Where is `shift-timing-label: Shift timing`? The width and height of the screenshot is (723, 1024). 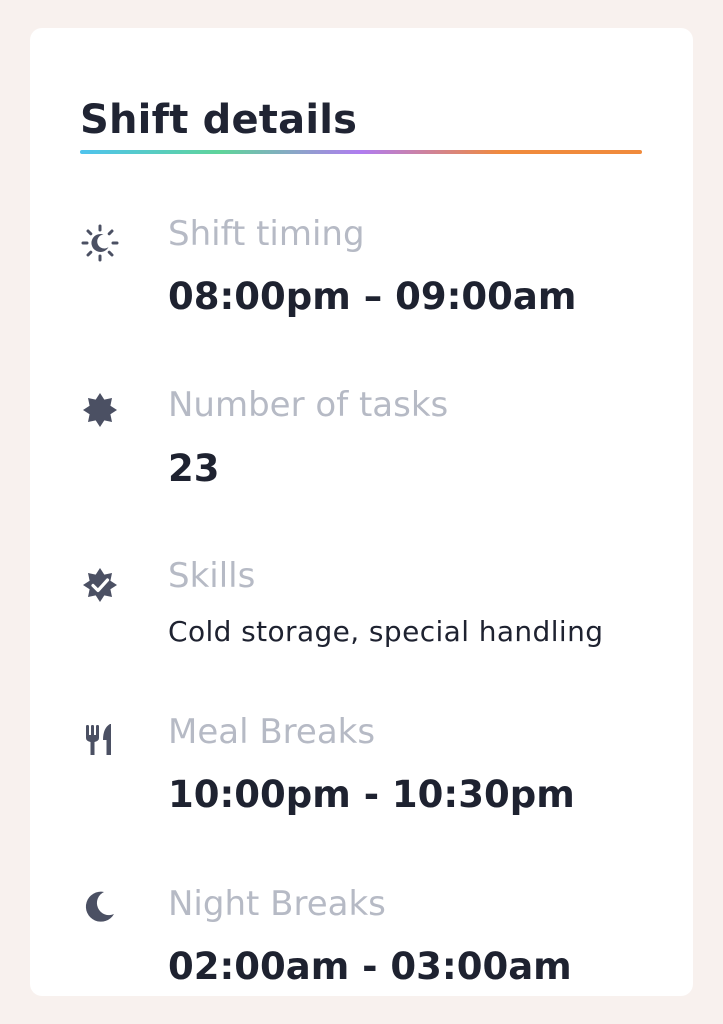 shift-timing-label: Shift timing is located at coordinates (266, 234).